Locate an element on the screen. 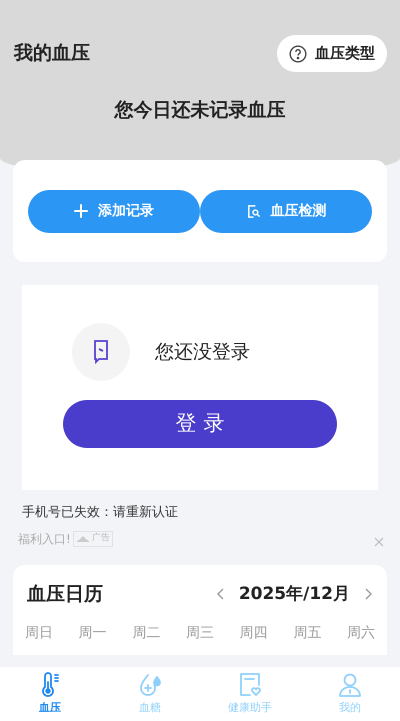 The image size is (400, 721). tab-item: 血压 is located at coordinates (50, 694).